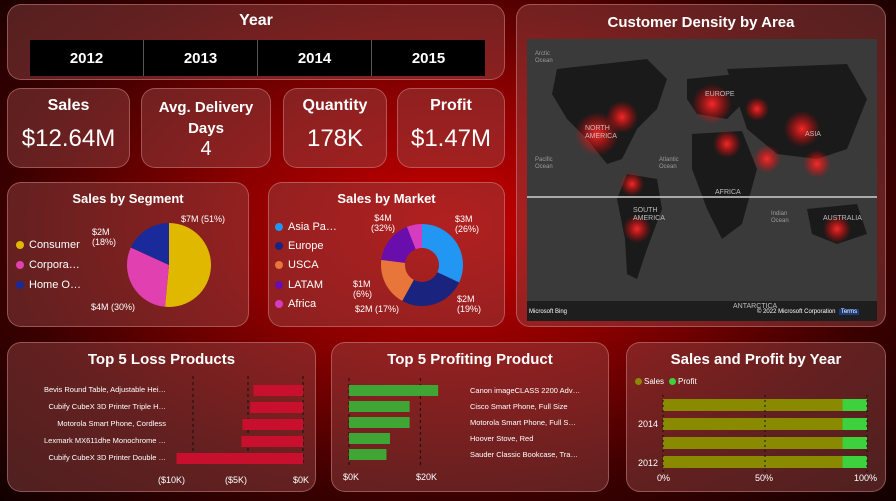 This screenshot has width=896, height=501. What do you see at coordinates (335, 138) in the screenshot?
I see `kpi-quantity-value: 178K` at bounding box center [335, 138].